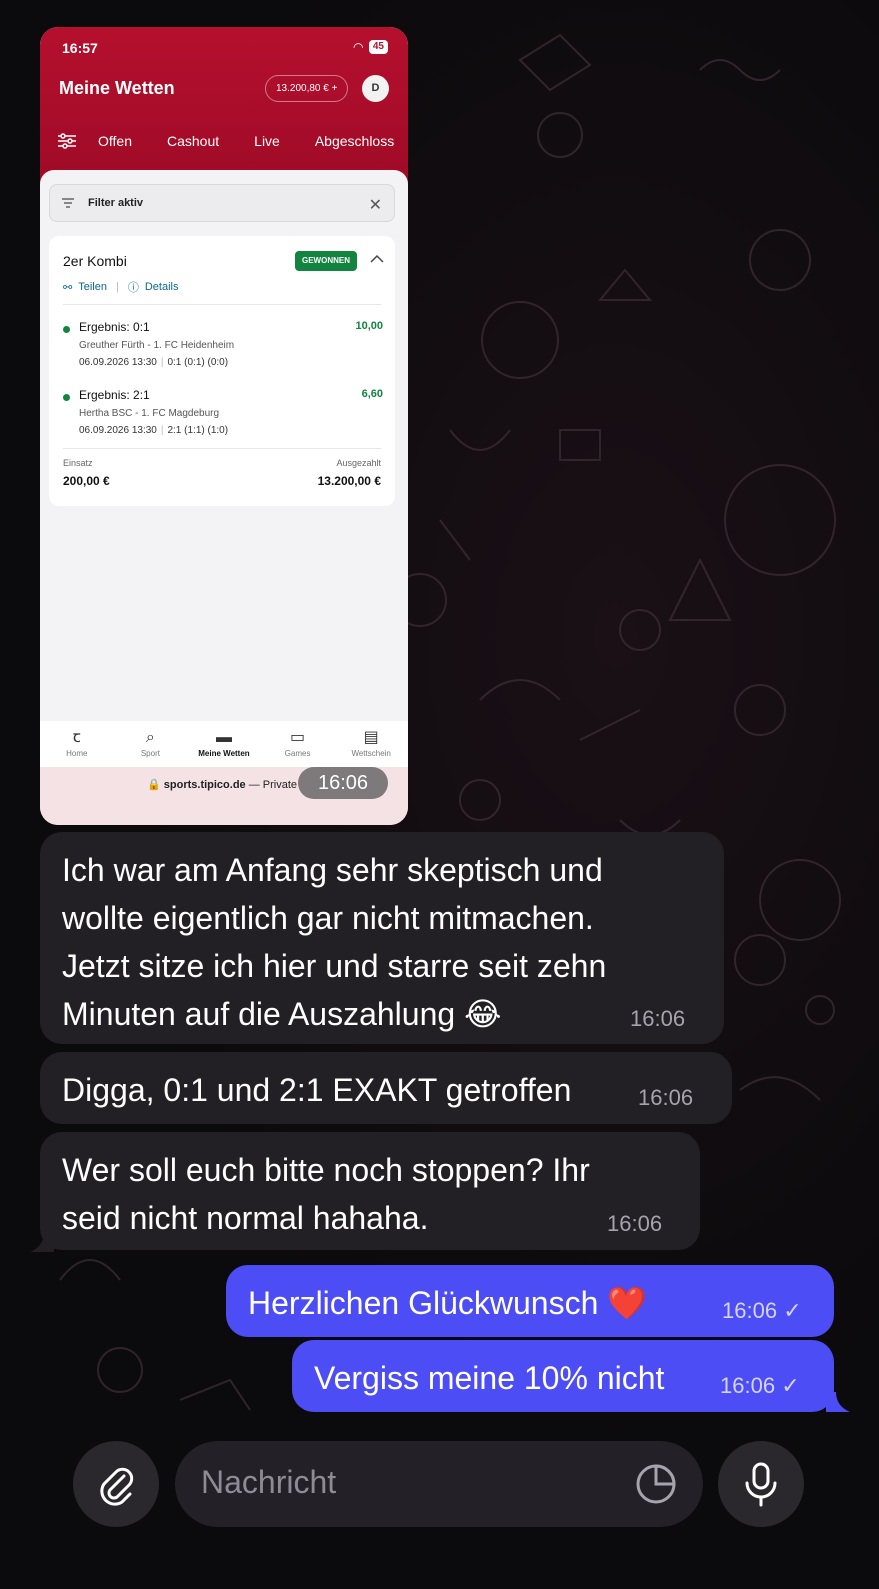 This screenshot has height=1589, width=879. I want to click on bet-tabs: Offen Cashout Live Abgeschloss, so click(233, 141).